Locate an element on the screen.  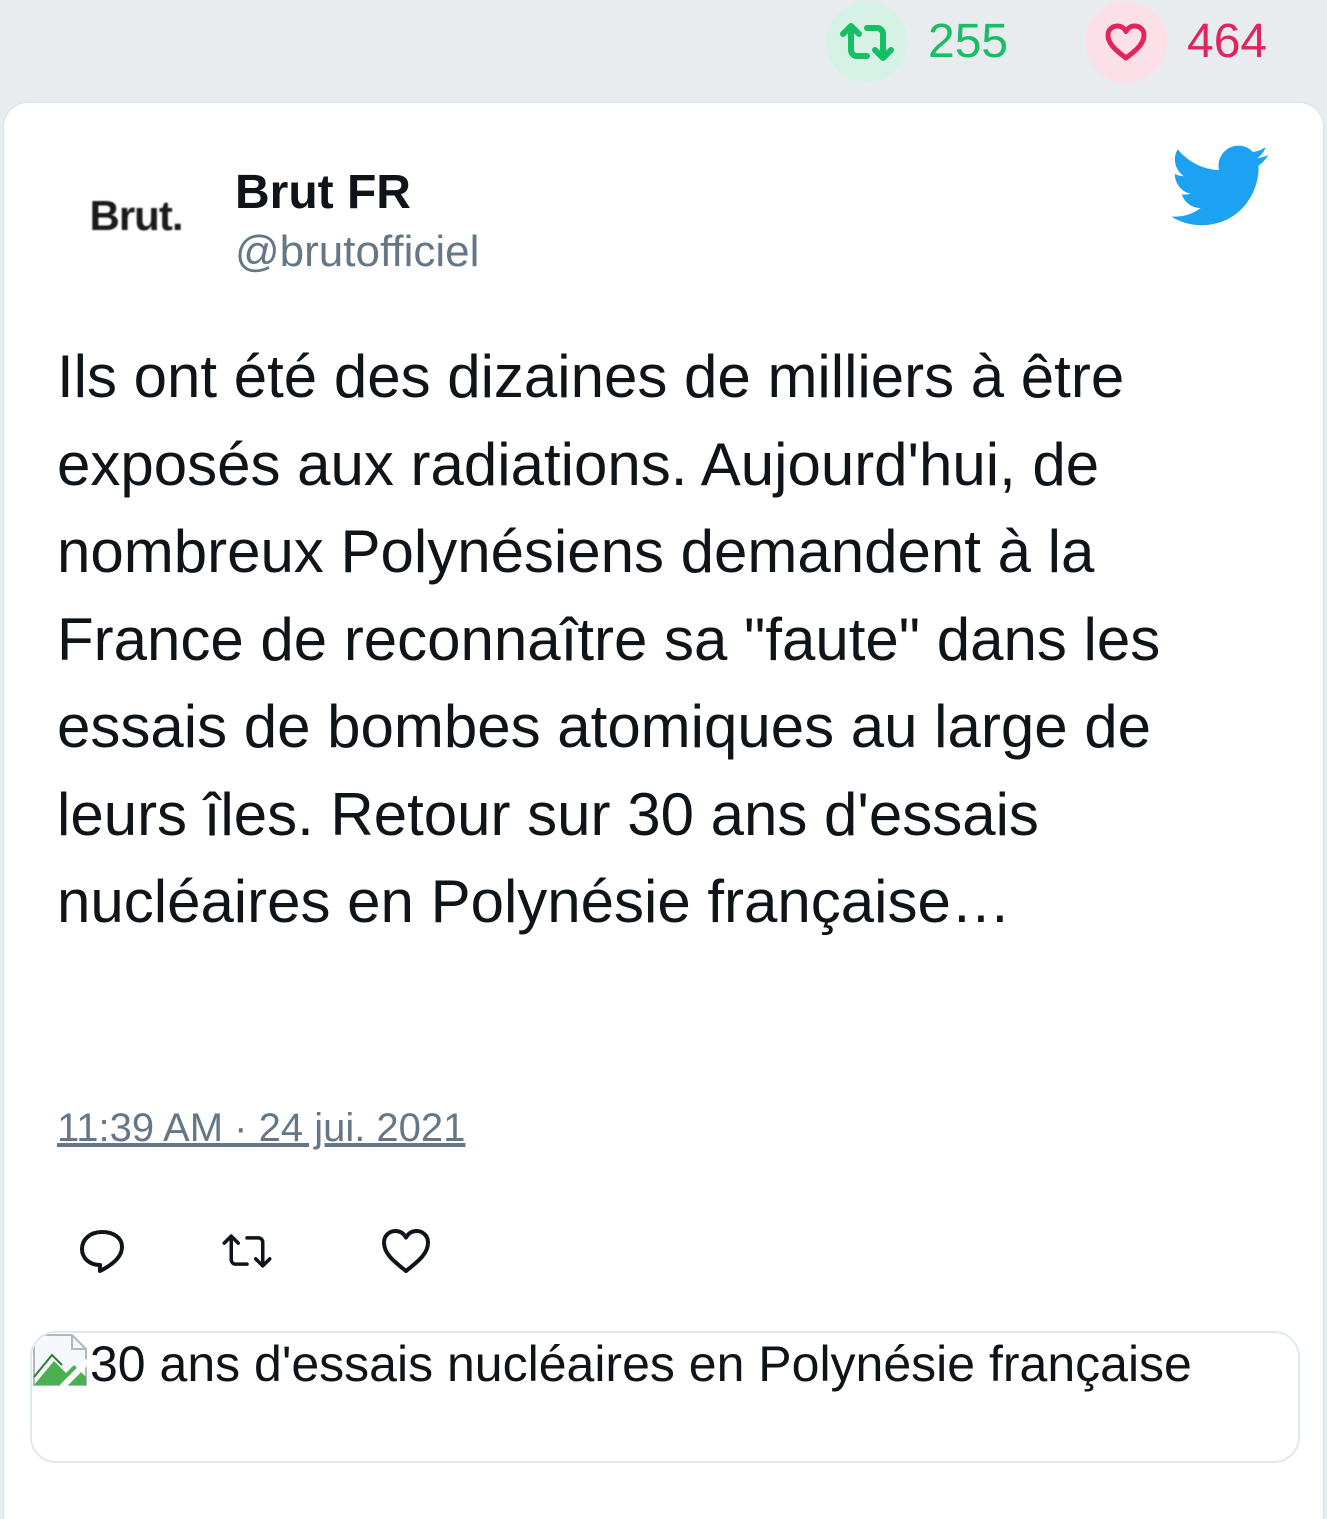
retweet-button is located at coordinates (247, 1251).